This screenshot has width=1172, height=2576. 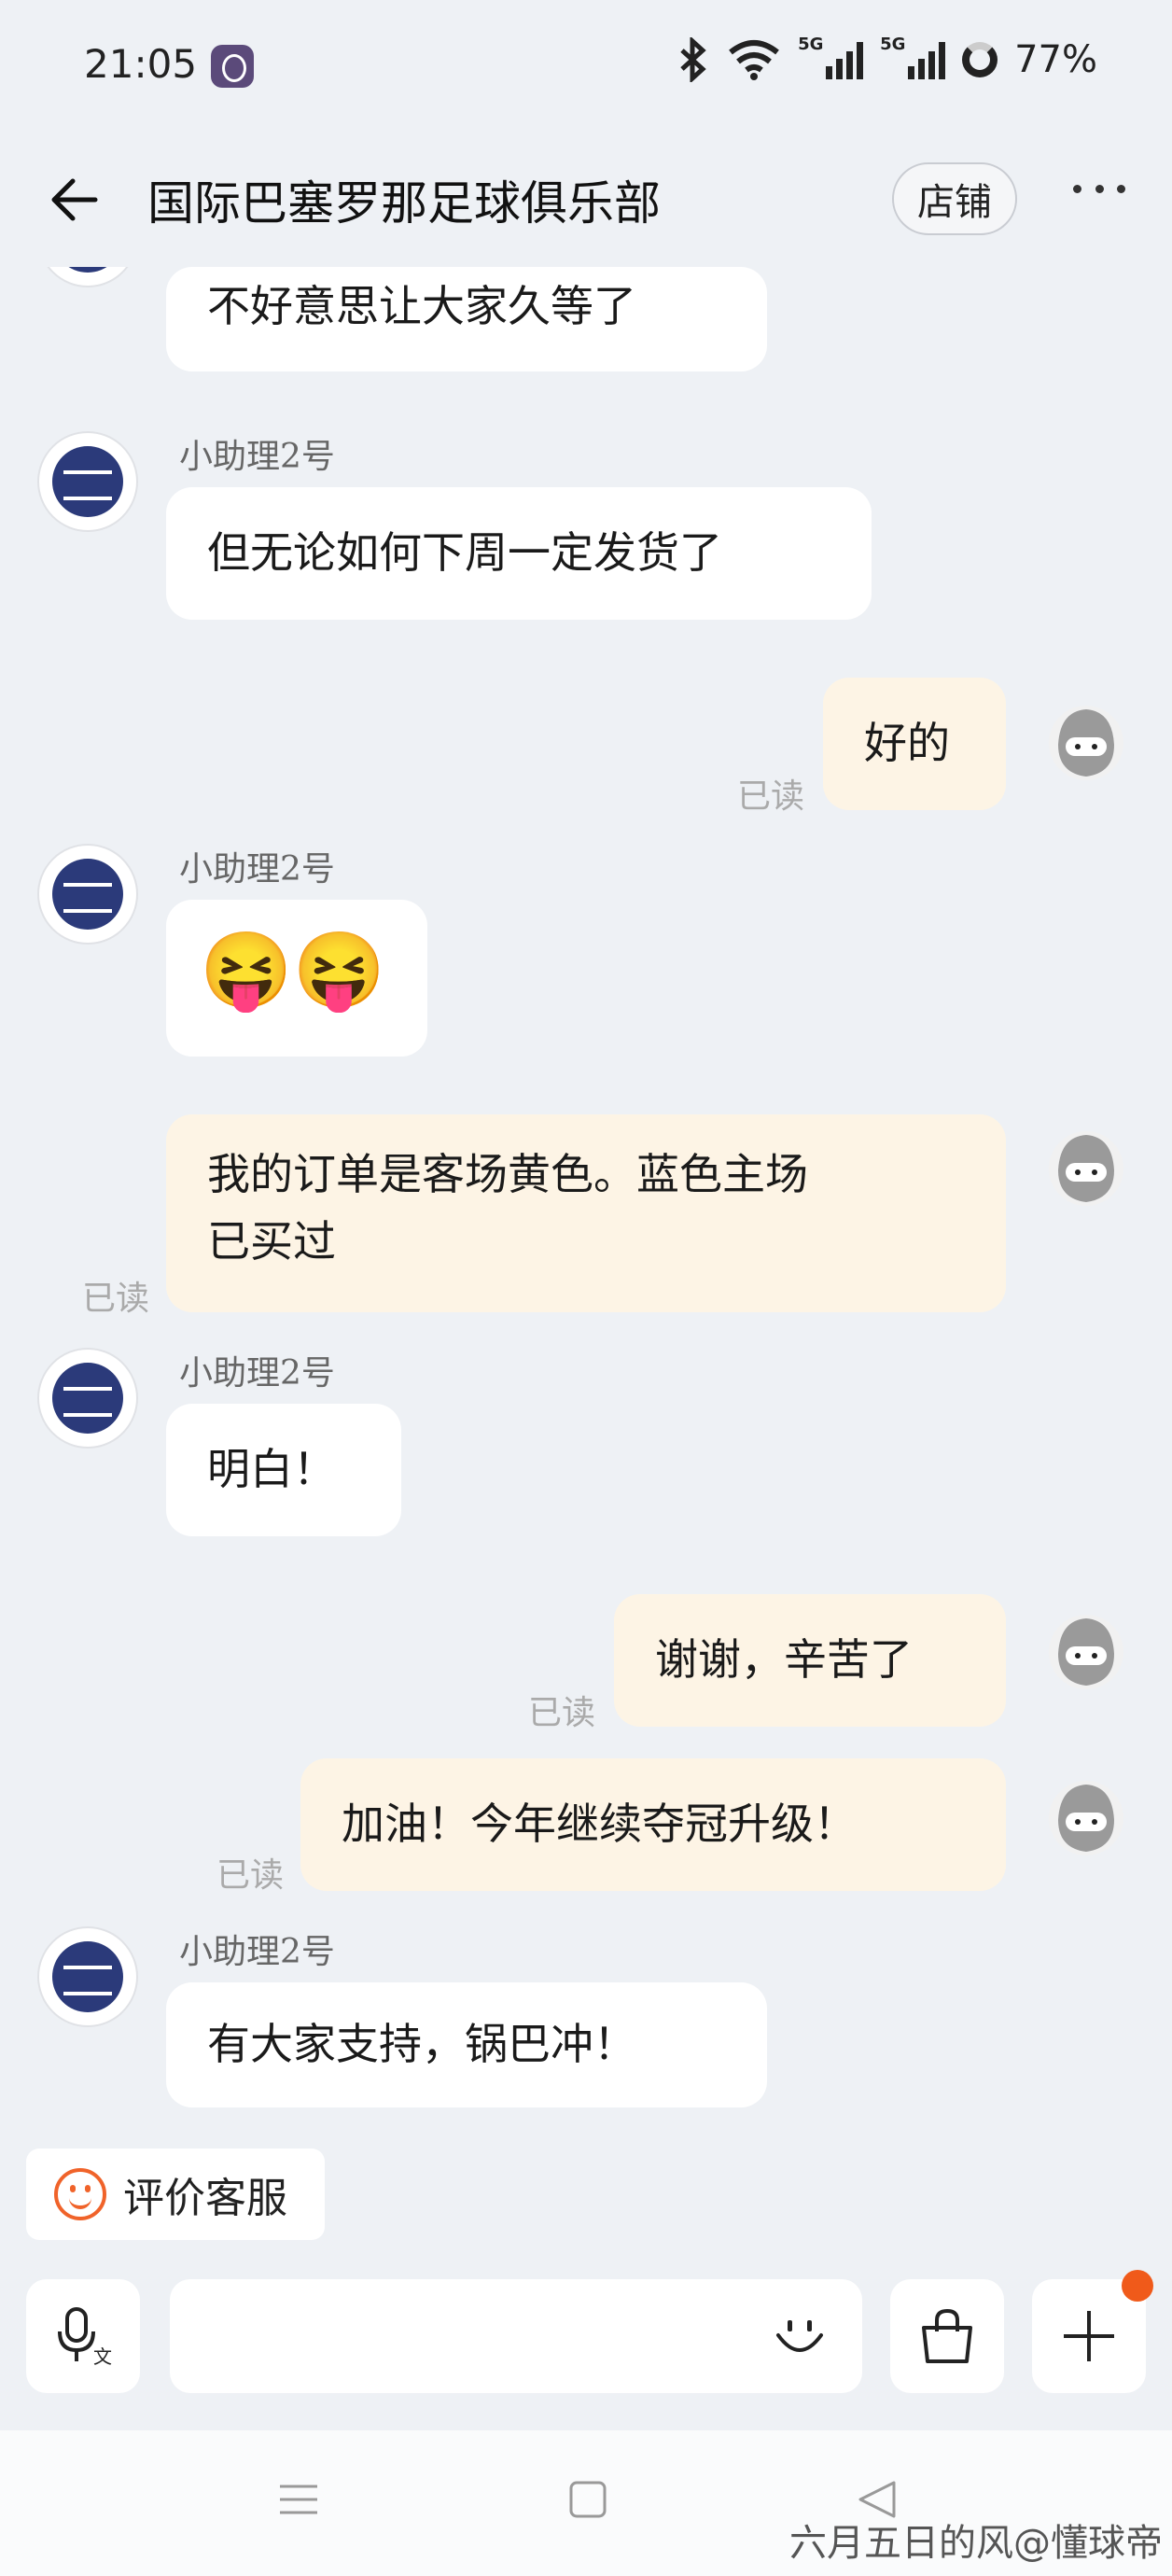 What do you see at coordinates (516, 2336) in the screenshot?
I see `message-input` at bounding box center [516, 2336].